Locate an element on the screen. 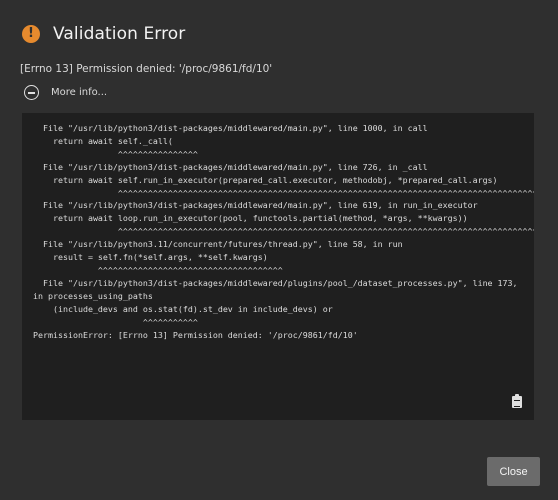 The height and width of the screenshot is (500, 558). dialog-header: ! Validation Error is located at coordinates (103, 34).